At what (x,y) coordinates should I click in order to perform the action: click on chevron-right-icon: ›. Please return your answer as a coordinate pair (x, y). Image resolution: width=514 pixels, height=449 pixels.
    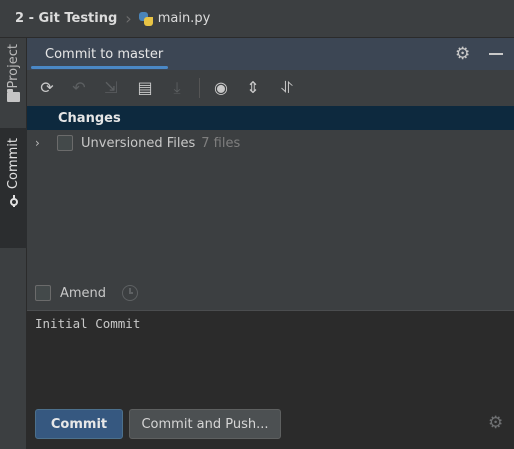
    Looking at the image, I should click on (41, 143).